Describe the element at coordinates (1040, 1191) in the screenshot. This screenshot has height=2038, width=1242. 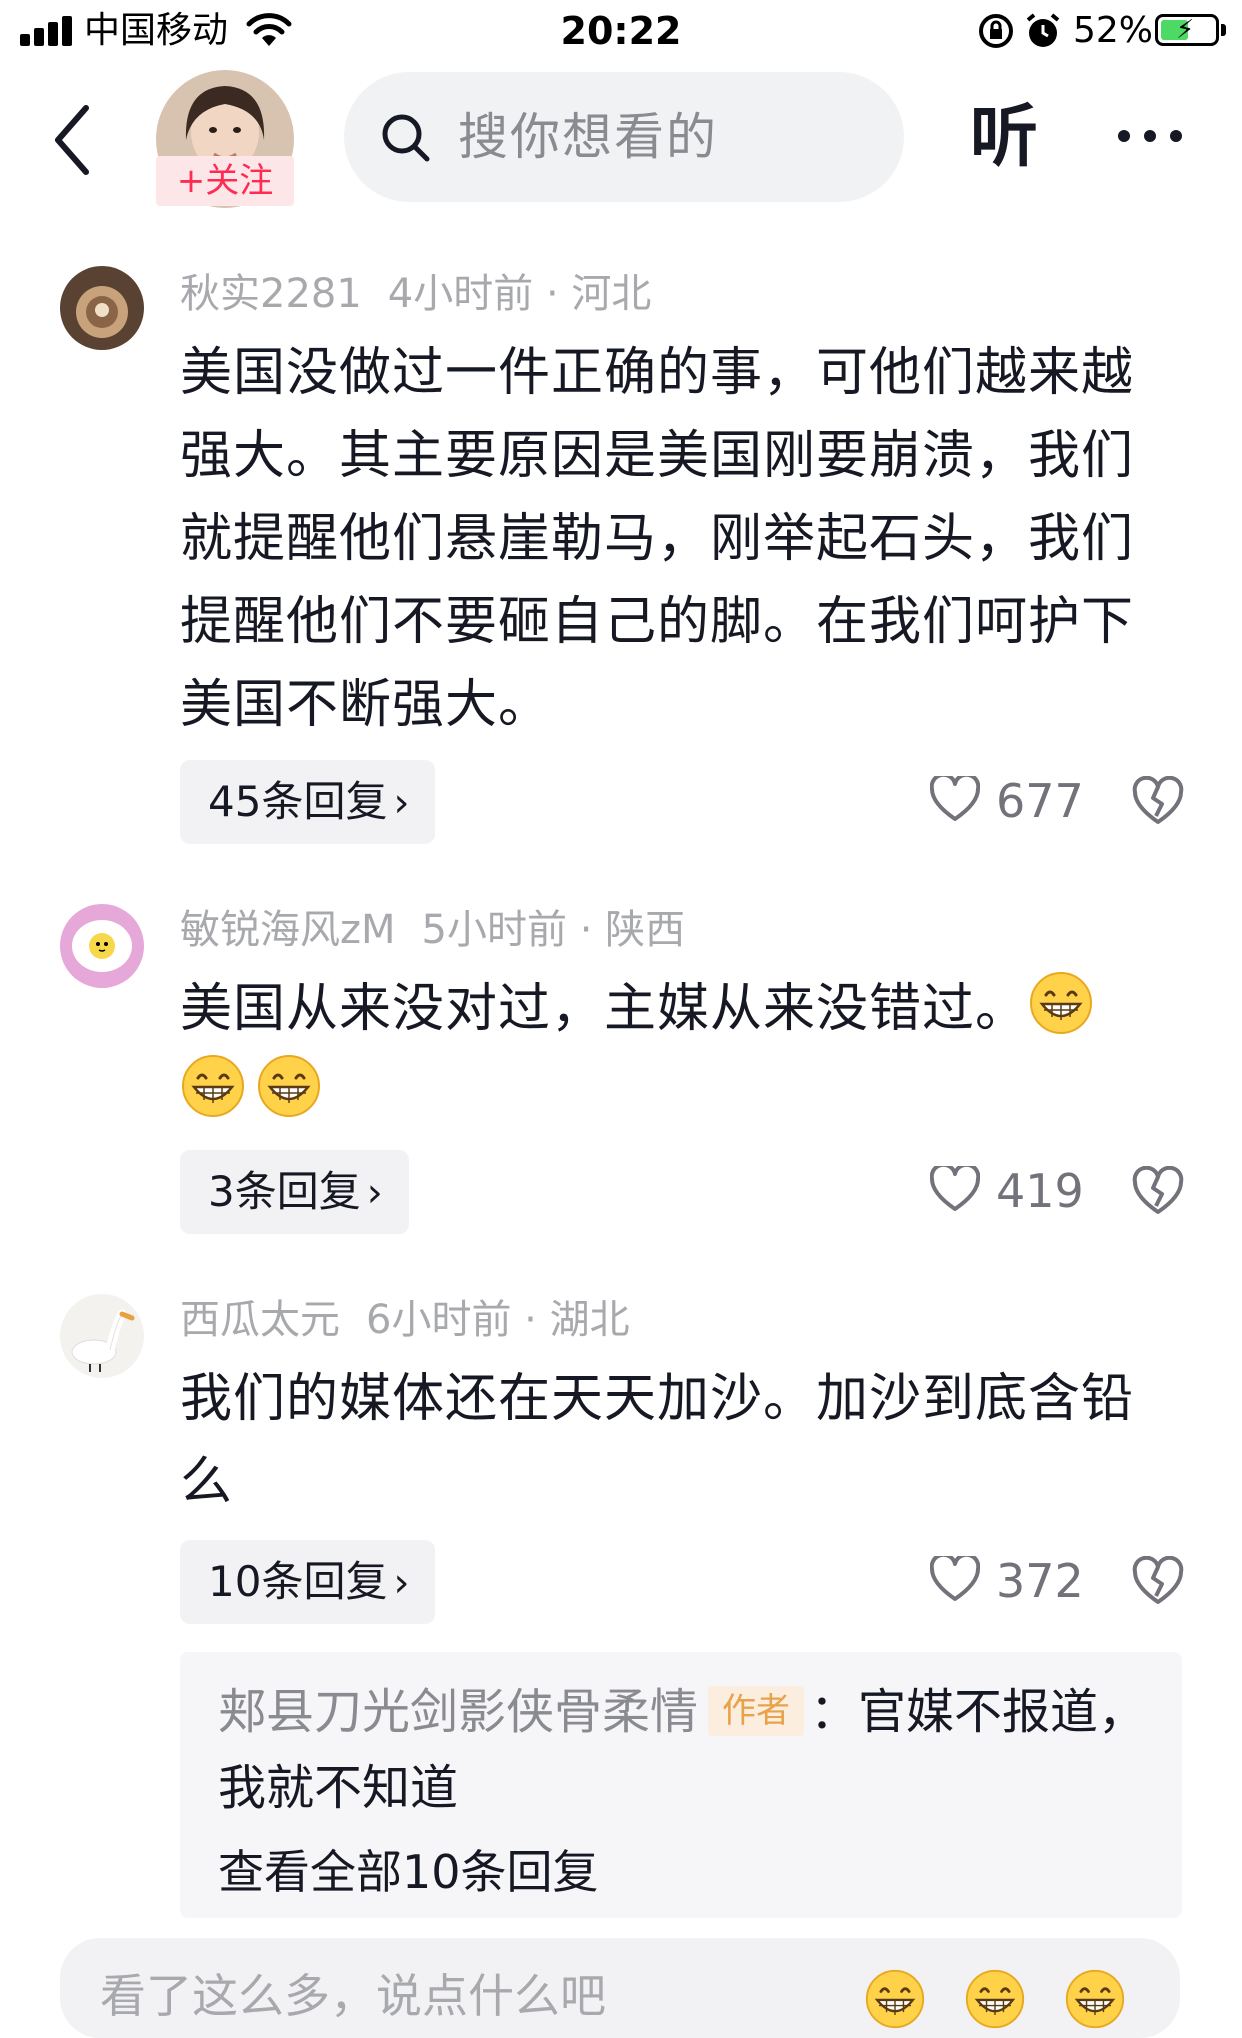
I see `like-count: 419` at that location.